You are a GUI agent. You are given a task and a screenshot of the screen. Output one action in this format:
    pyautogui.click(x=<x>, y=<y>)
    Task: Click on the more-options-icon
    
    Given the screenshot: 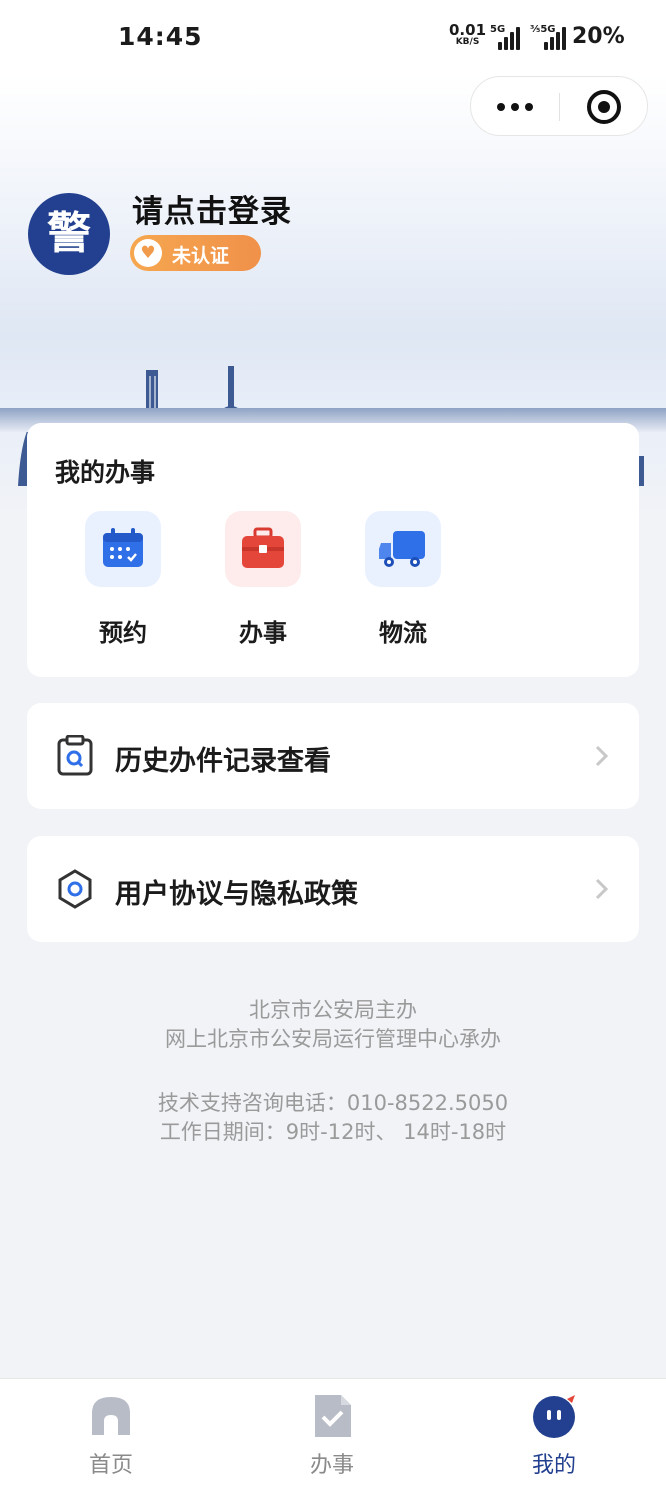 What is the action you would take?
    pyautogui.click(x=527, y=106)
    